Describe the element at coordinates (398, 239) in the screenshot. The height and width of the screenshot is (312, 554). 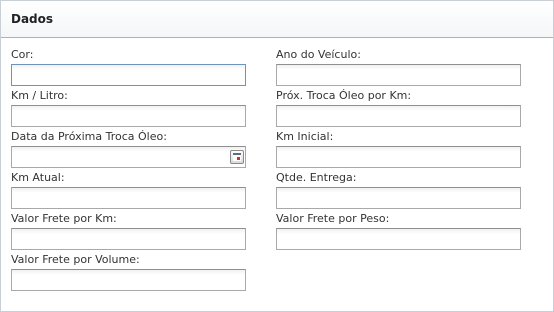
I see `valor-frete-peso-input` at that location.